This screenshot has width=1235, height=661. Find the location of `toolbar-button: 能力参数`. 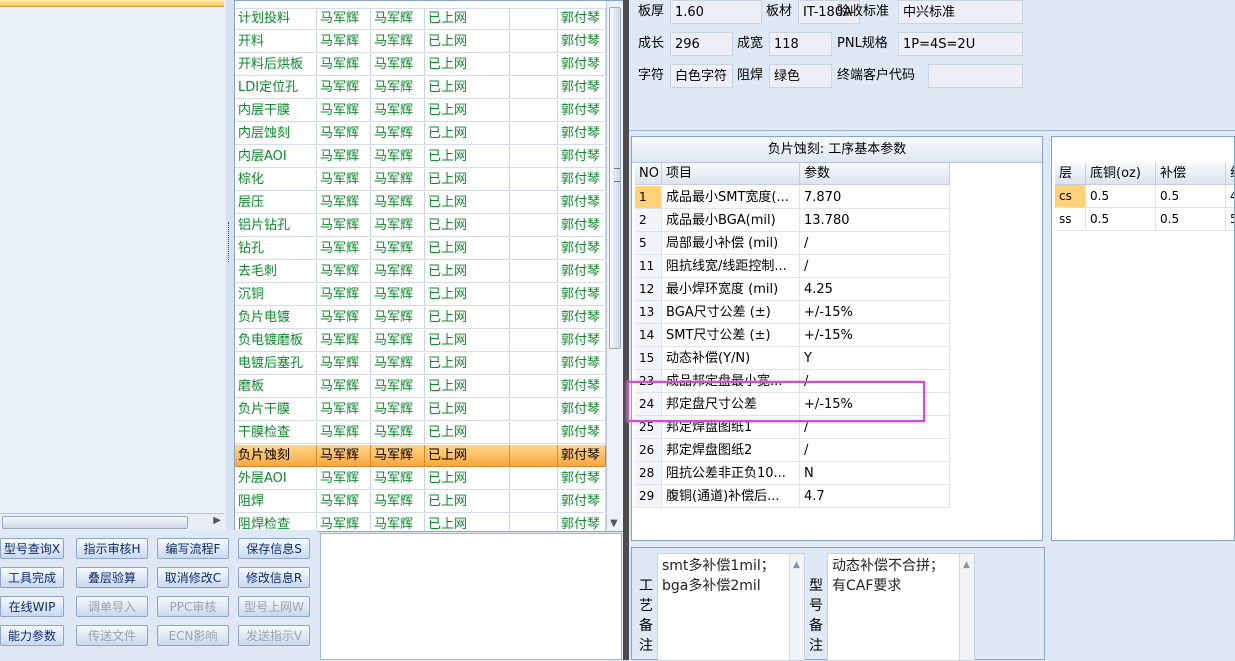

toolbar-button: 能力参数 is located at coordinates (32, 635).